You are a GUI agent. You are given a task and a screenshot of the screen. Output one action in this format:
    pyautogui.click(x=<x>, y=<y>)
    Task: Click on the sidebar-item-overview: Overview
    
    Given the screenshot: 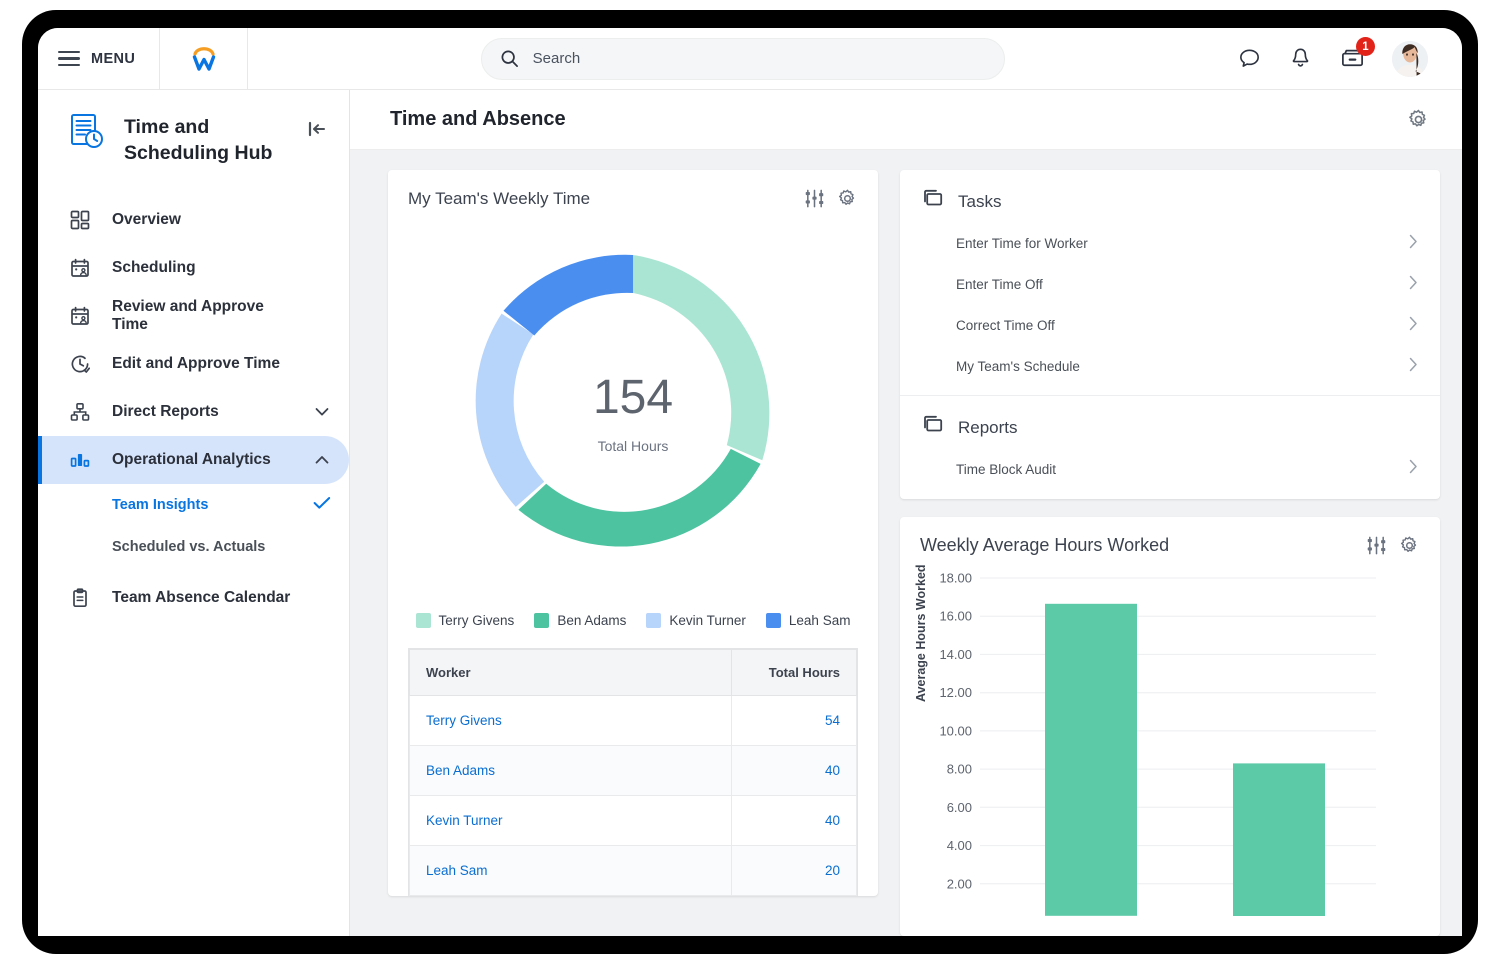 What is the action you would take?
    pyautogui.click(x=193, y=220)
    